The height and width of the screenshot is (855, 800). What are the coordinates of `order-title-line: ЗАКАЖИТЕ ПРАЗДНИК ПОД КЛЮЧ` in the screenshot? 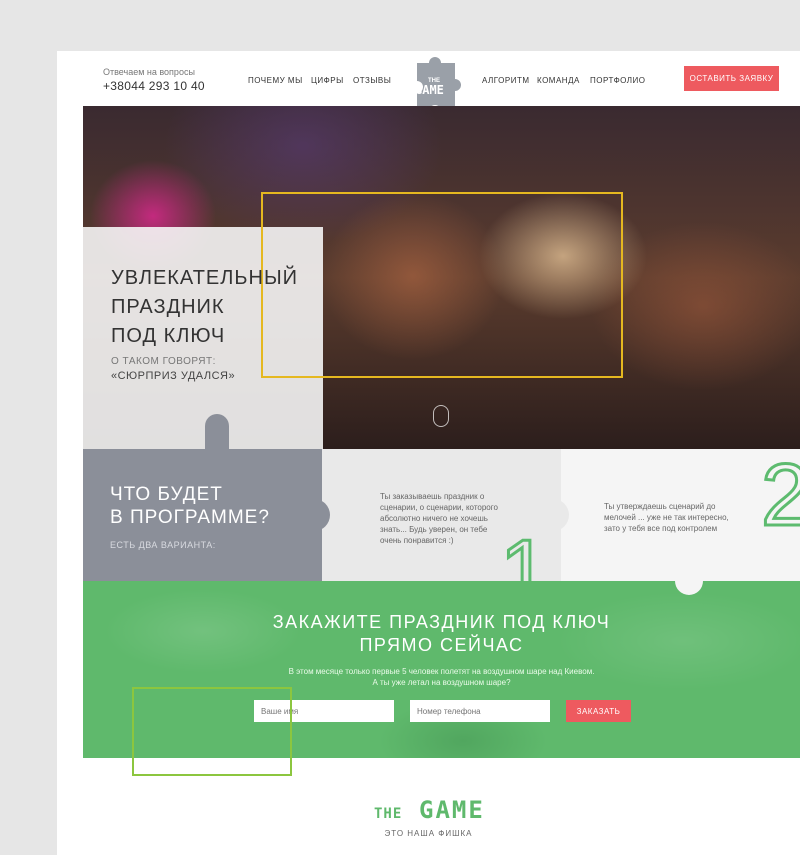 It's located at (441, 622).